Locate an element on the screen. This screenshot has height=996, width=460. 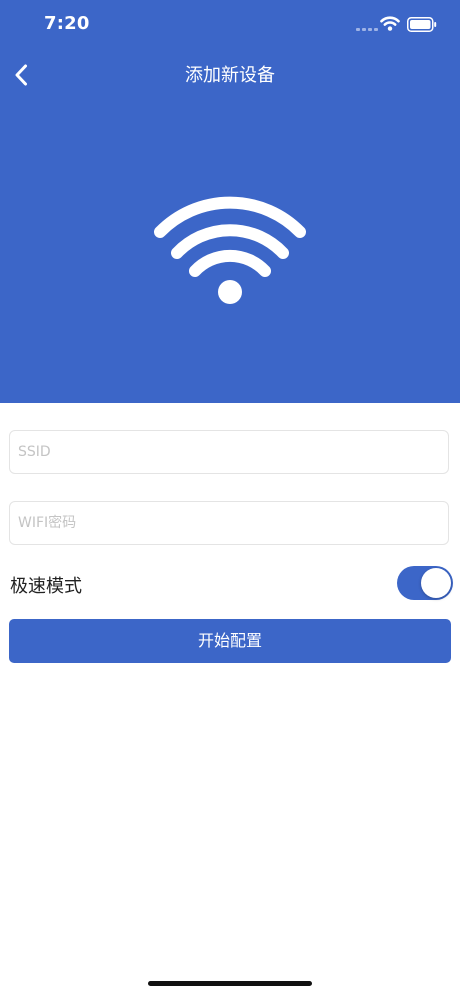
wifi-icon is located at coordinates (230, 250).